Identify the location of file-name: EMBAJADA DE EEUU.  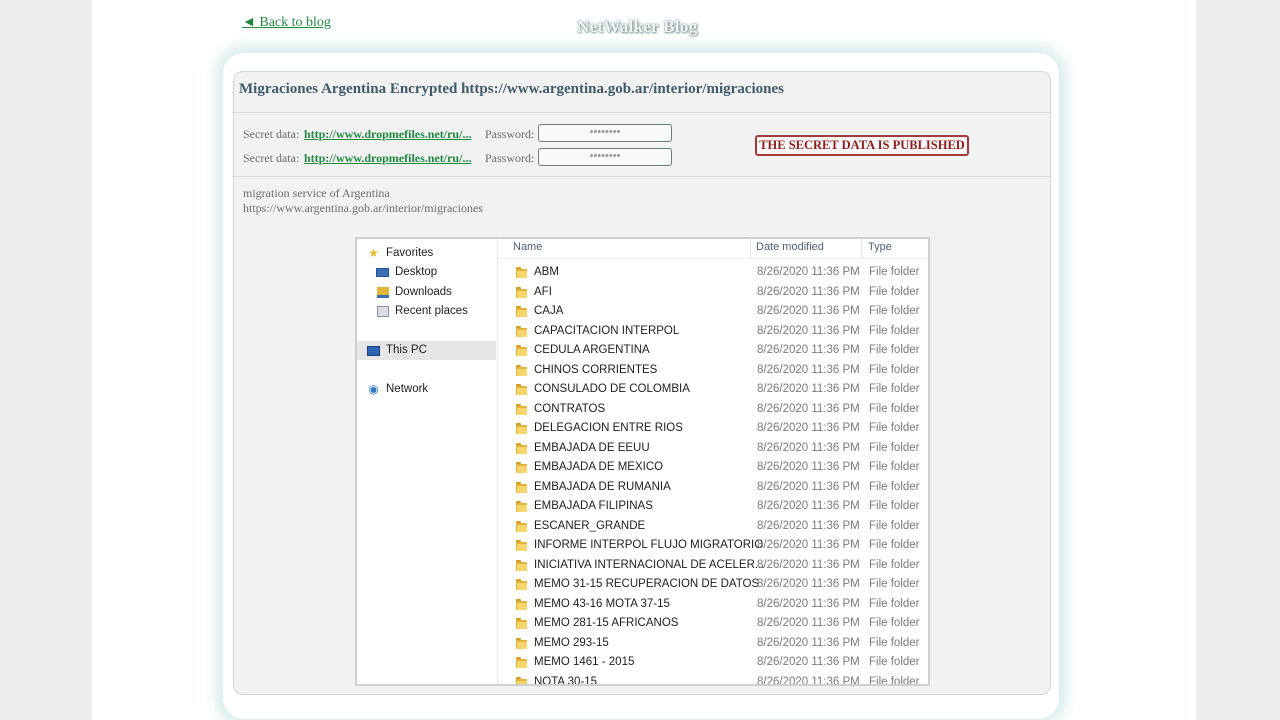
(592, 447).